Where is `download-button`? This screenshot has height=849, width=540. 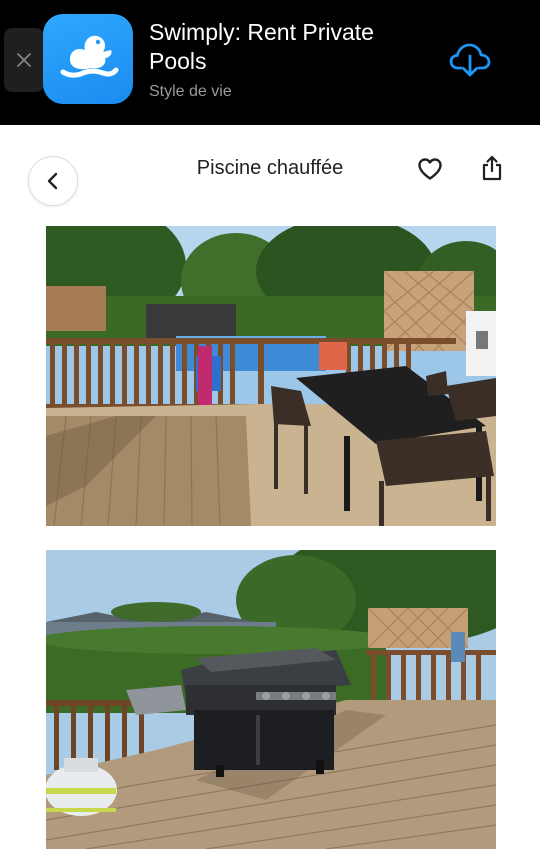 download-button is located at coordinates (470, 60).